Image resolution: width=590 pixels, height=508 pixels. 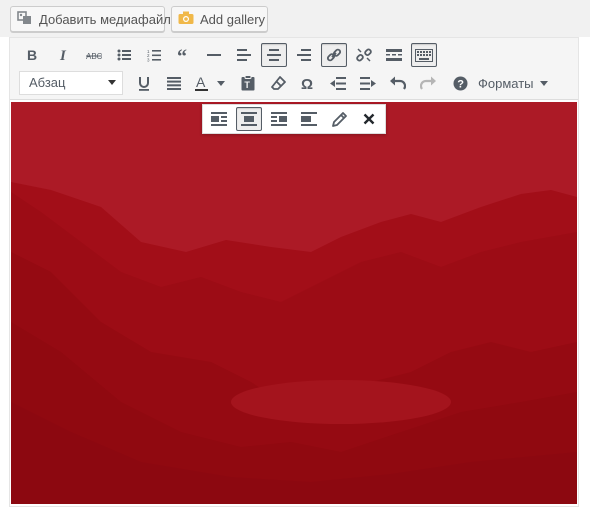 I want to click on underline-icon, so click(x=144, y=83).